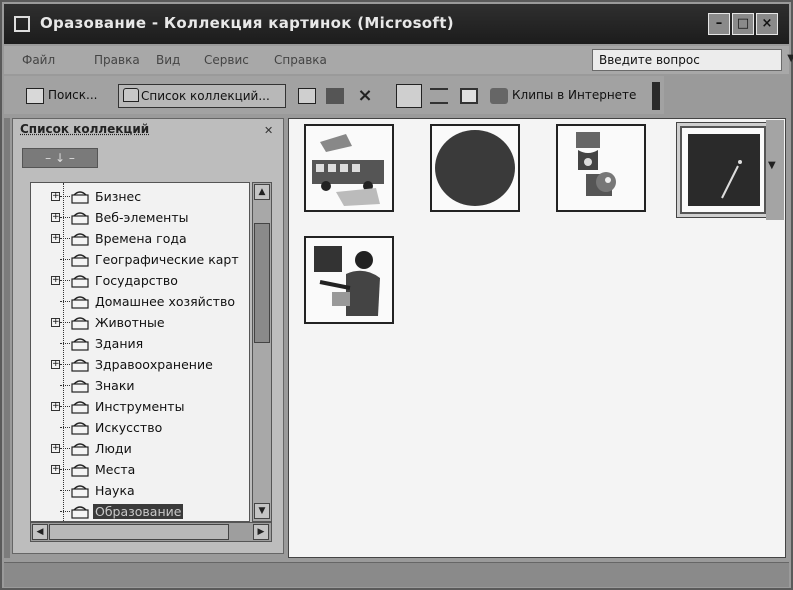 The width and height of the screenshot is (793, 590). Describe the element at coordinates (38, 60) in the screenshot. I see `menu-file: Файл` at that location.